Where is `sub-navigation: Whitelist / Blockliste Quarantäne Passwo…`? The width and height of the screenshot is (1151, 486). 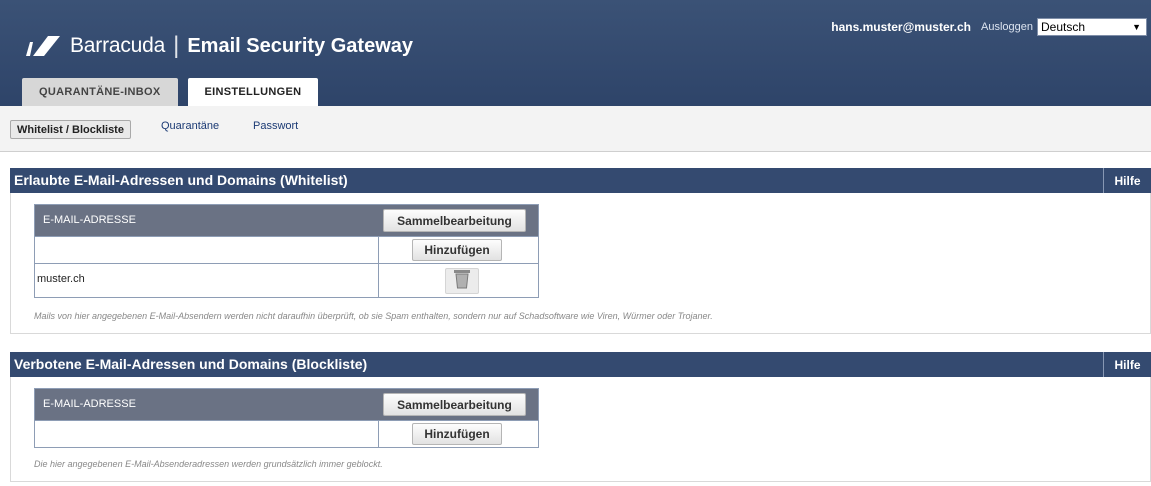 sub-navigation: Whitelist / Blockliste Quarantäne Passwo… is located at coordinates (575, 129).